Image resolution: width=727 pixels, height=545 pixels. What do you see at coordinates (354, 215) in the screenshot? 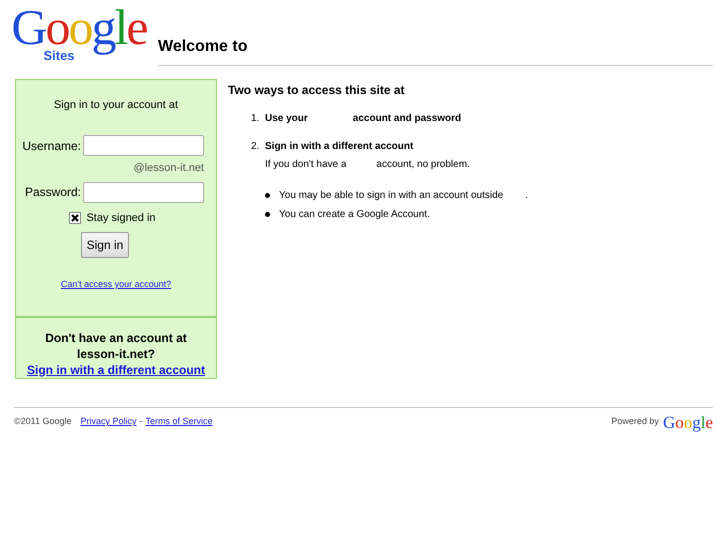
I see `bullet-text: You can create a Google Account.` at bounding box center [354, 215].